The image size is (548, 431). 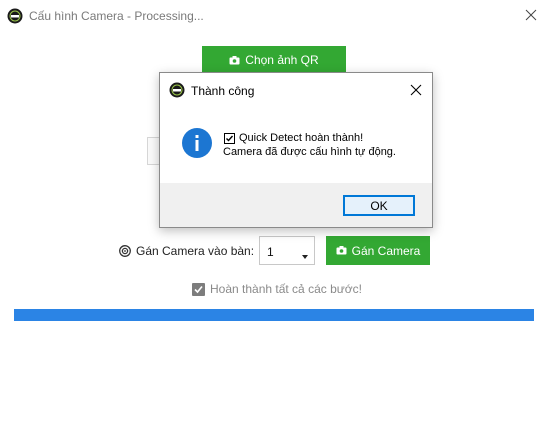 What do you see at coordinates (223, 91) in the screenshot?
I see `dialog-title: Thành công` at bounding box center [223, 91].